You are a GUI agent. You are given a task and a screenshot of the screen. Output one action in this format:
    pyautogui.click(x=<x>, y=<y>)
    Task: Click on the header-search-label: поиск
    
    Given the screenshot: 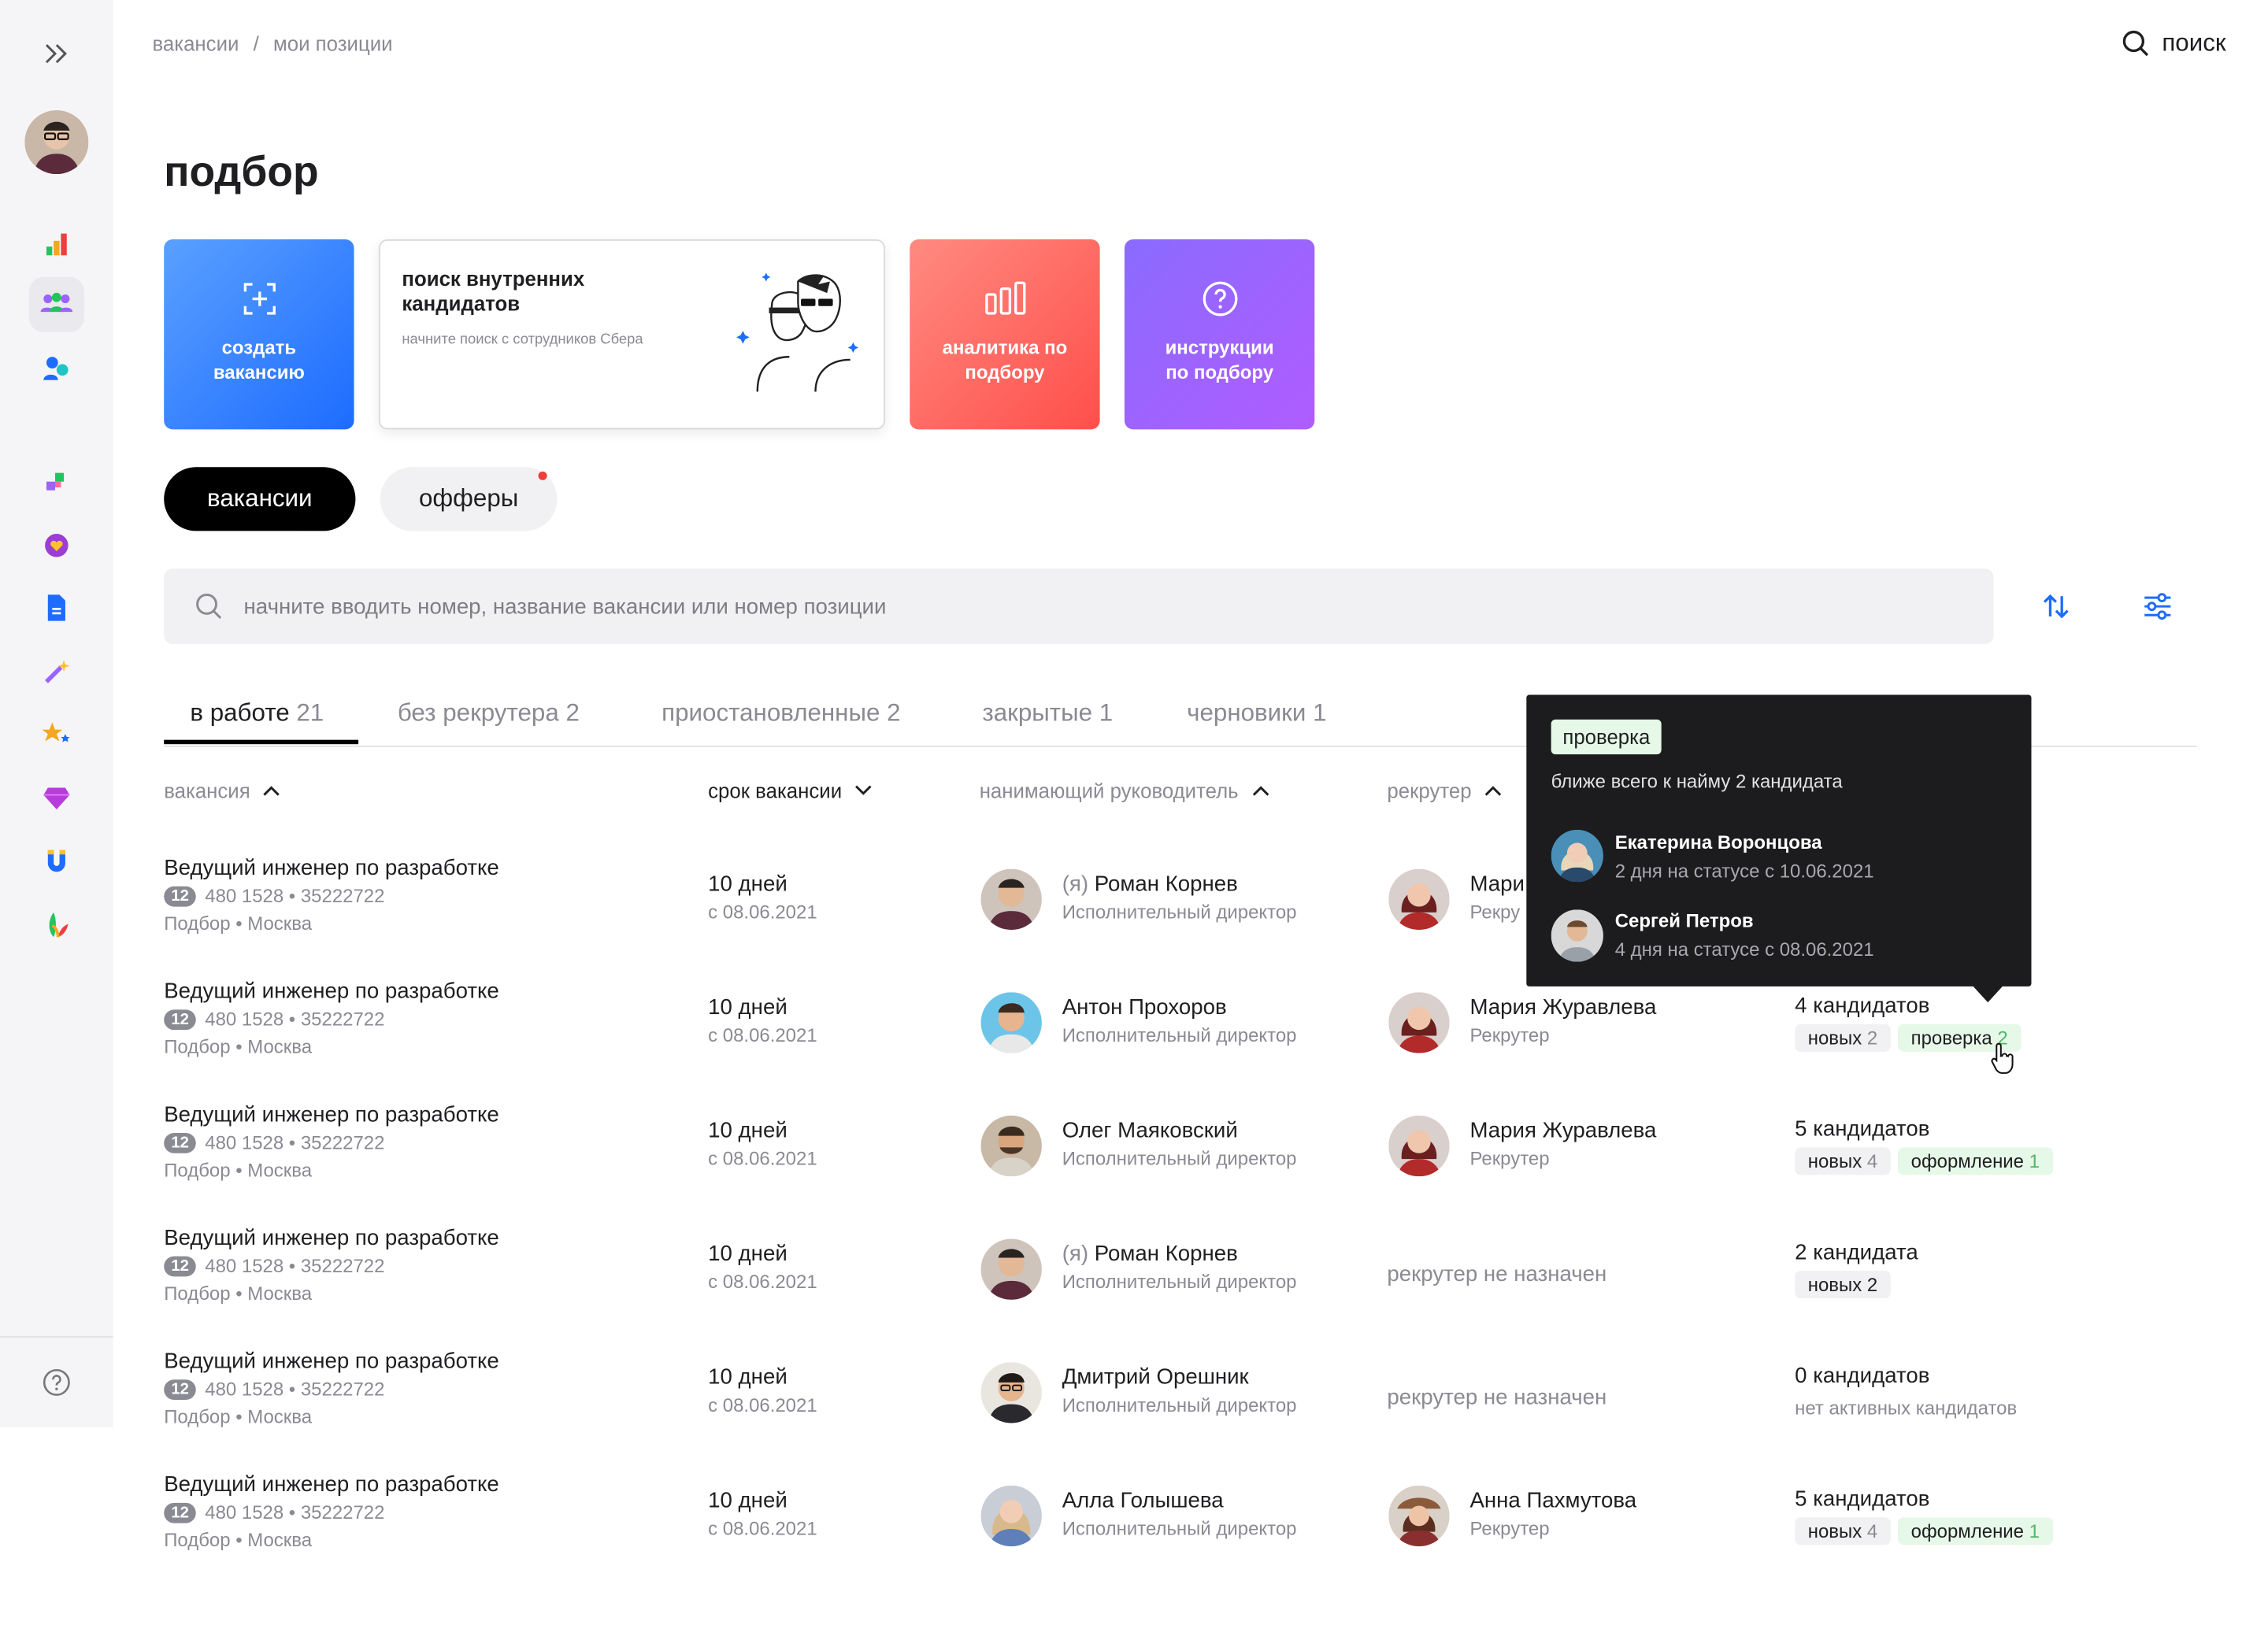 What is the action you would take?
    pyautogui.click(x=2194, y=43)
    